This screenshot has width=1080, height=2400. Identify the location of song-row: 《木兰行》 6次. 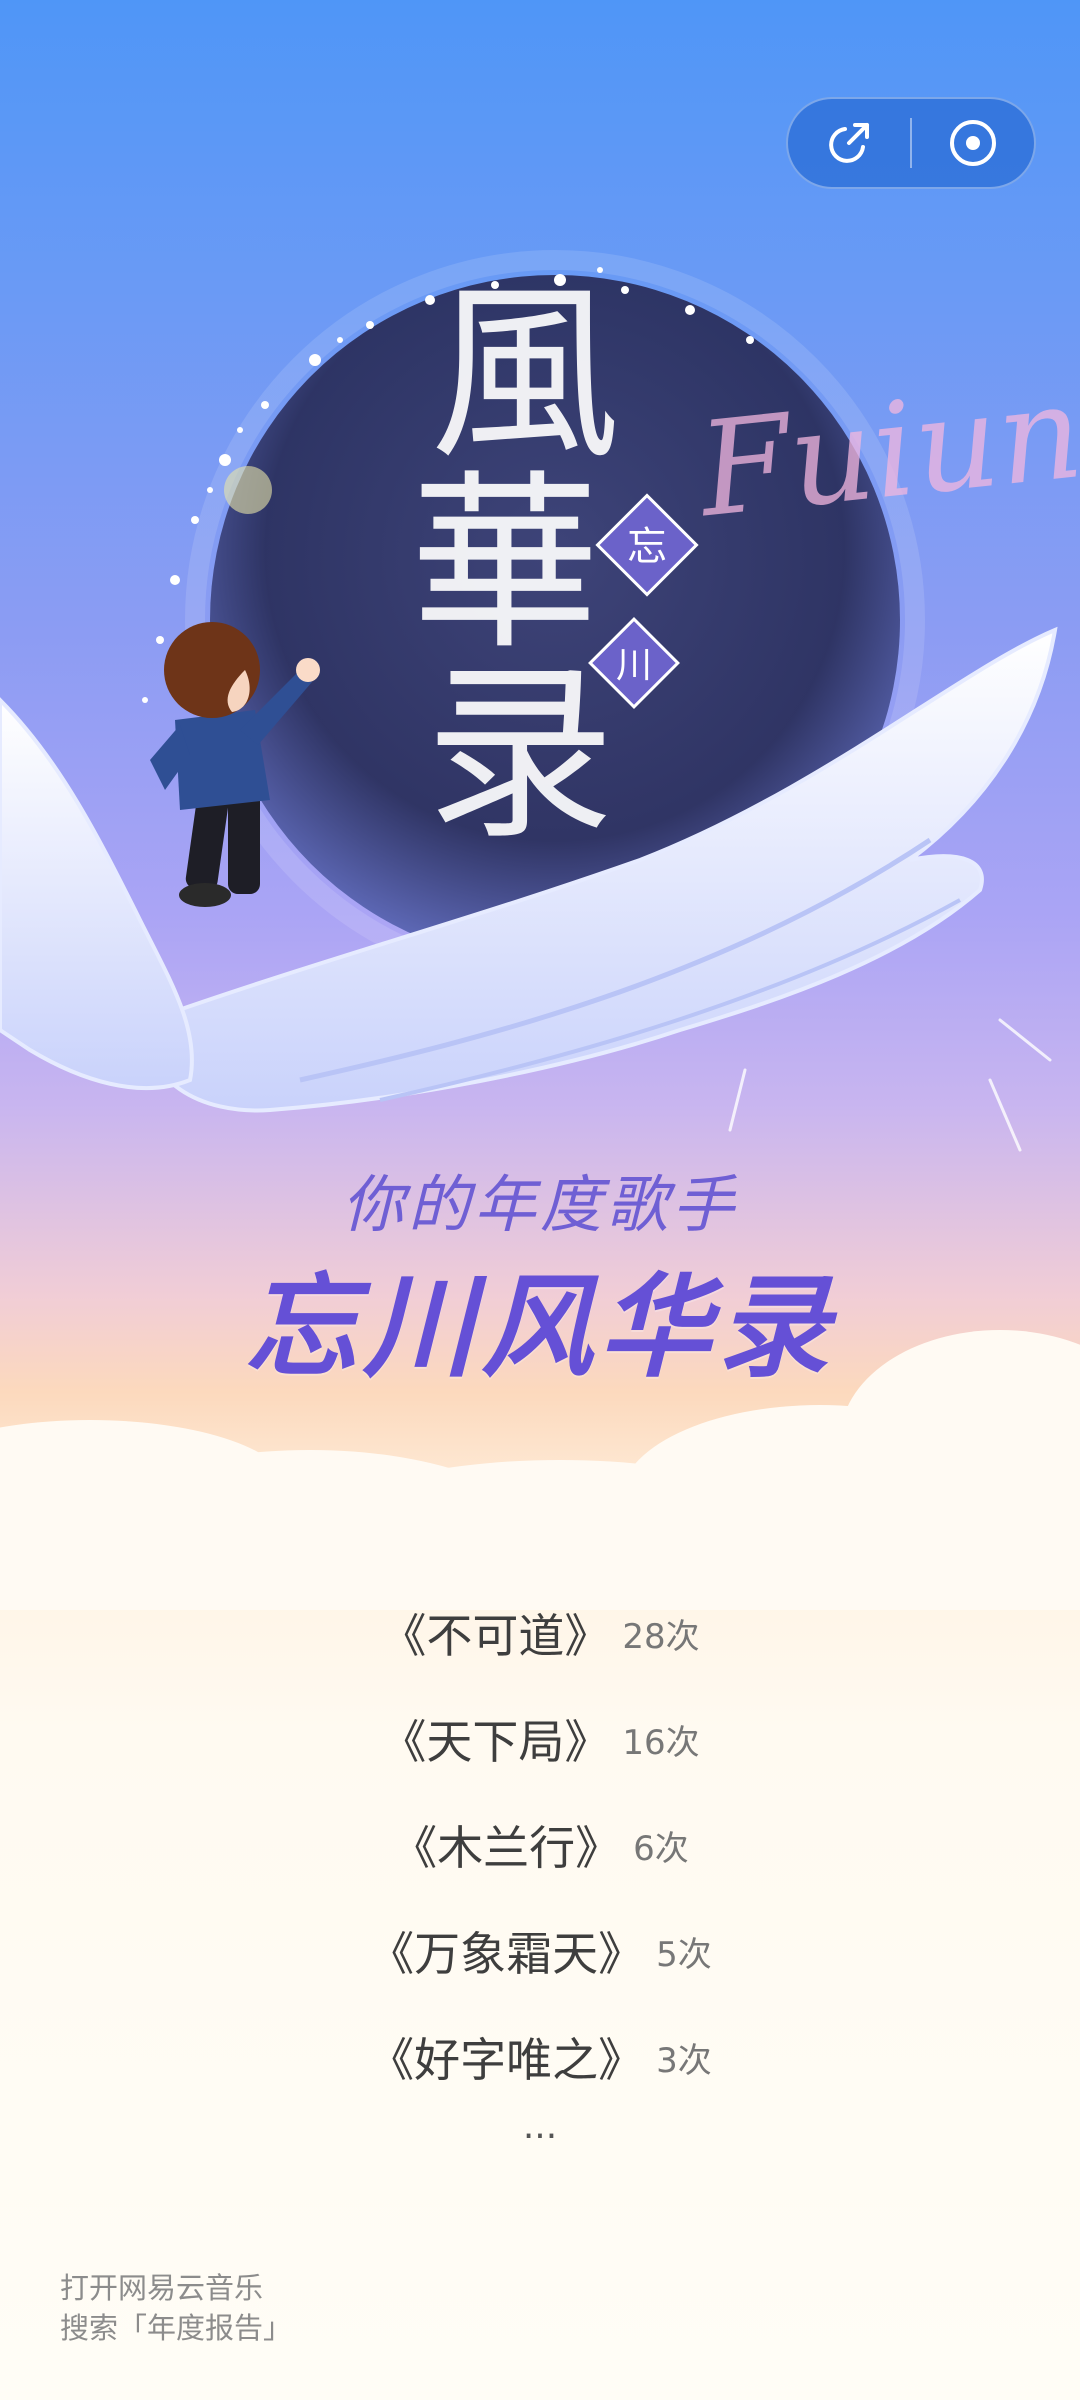
(540, 1845).